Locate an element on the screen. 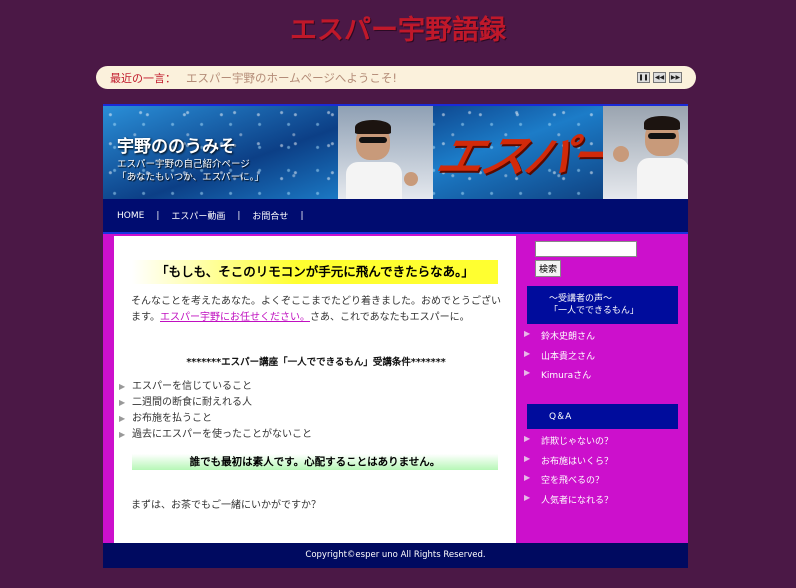  sidebar-link: ▶ 詐欺じゃないの？ is located at coordinates (568, 444).